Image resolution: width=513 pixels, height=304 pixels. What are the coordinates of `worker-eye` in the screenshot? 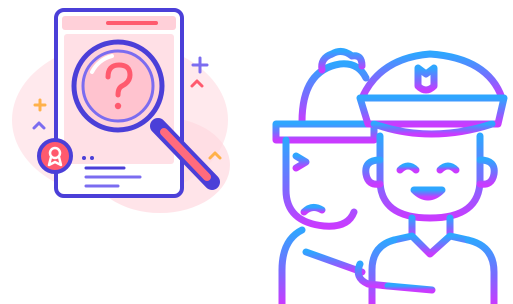 It's located at (301, 162).